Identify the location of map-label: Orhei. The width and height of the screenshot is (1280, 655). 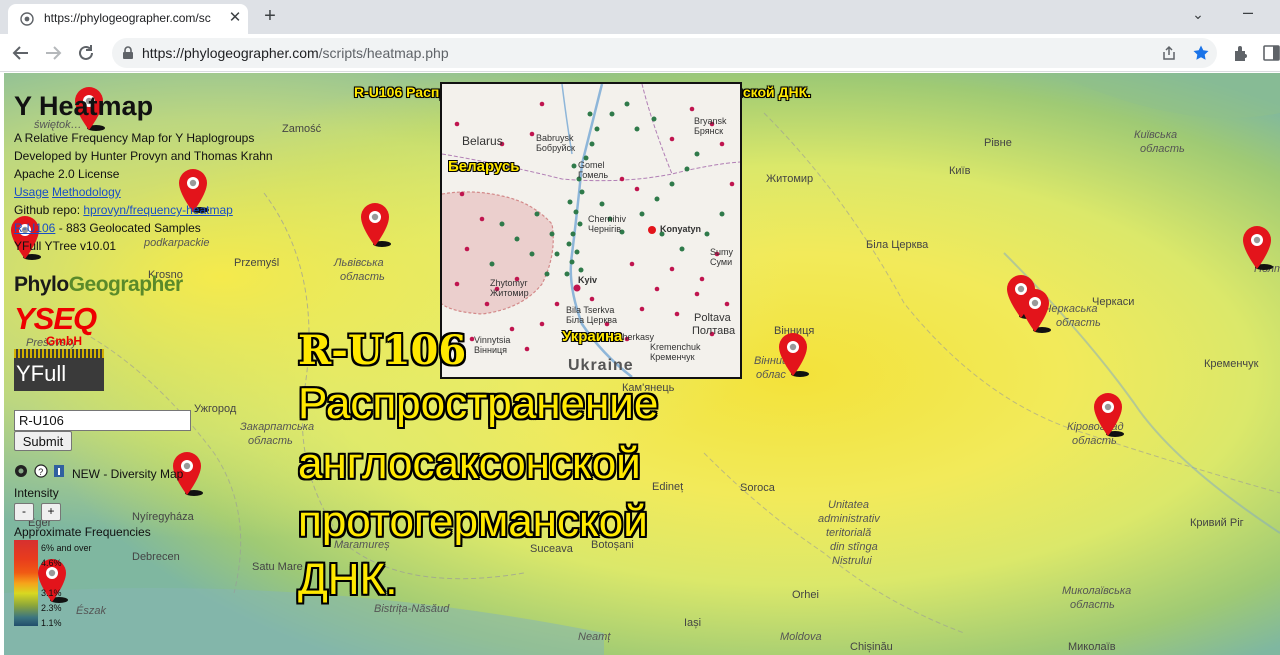
(805, 595).